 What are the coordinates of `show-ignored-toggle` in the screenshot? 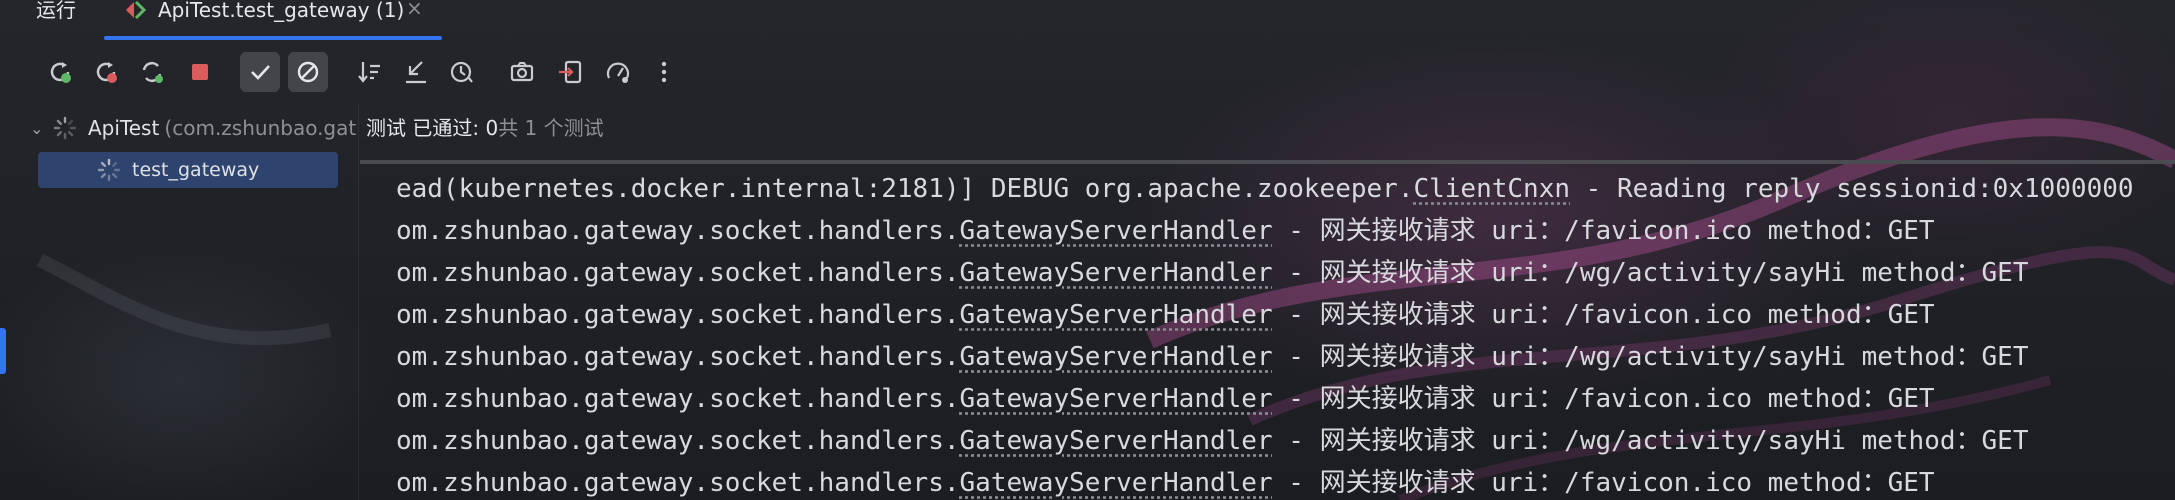 It's located at (308, 72).